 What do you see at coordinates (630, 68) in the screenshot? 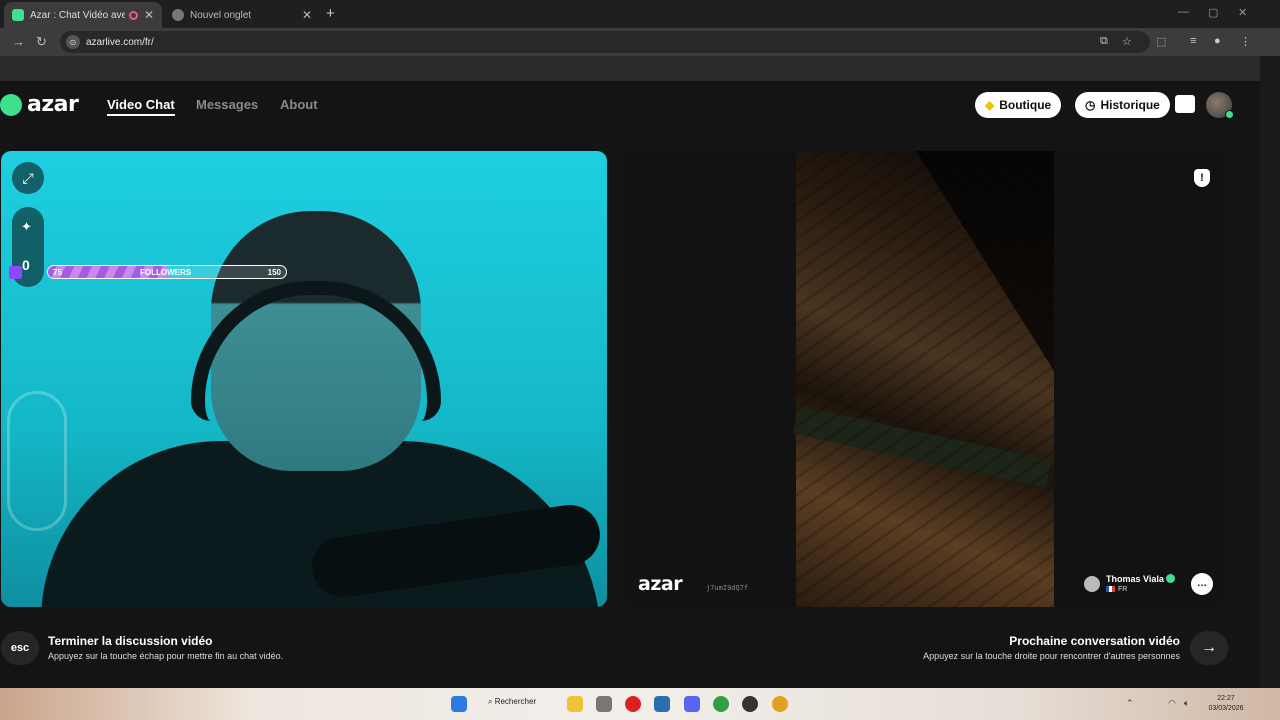
I see `bookmarks-area` at bounding box center [630, 68].